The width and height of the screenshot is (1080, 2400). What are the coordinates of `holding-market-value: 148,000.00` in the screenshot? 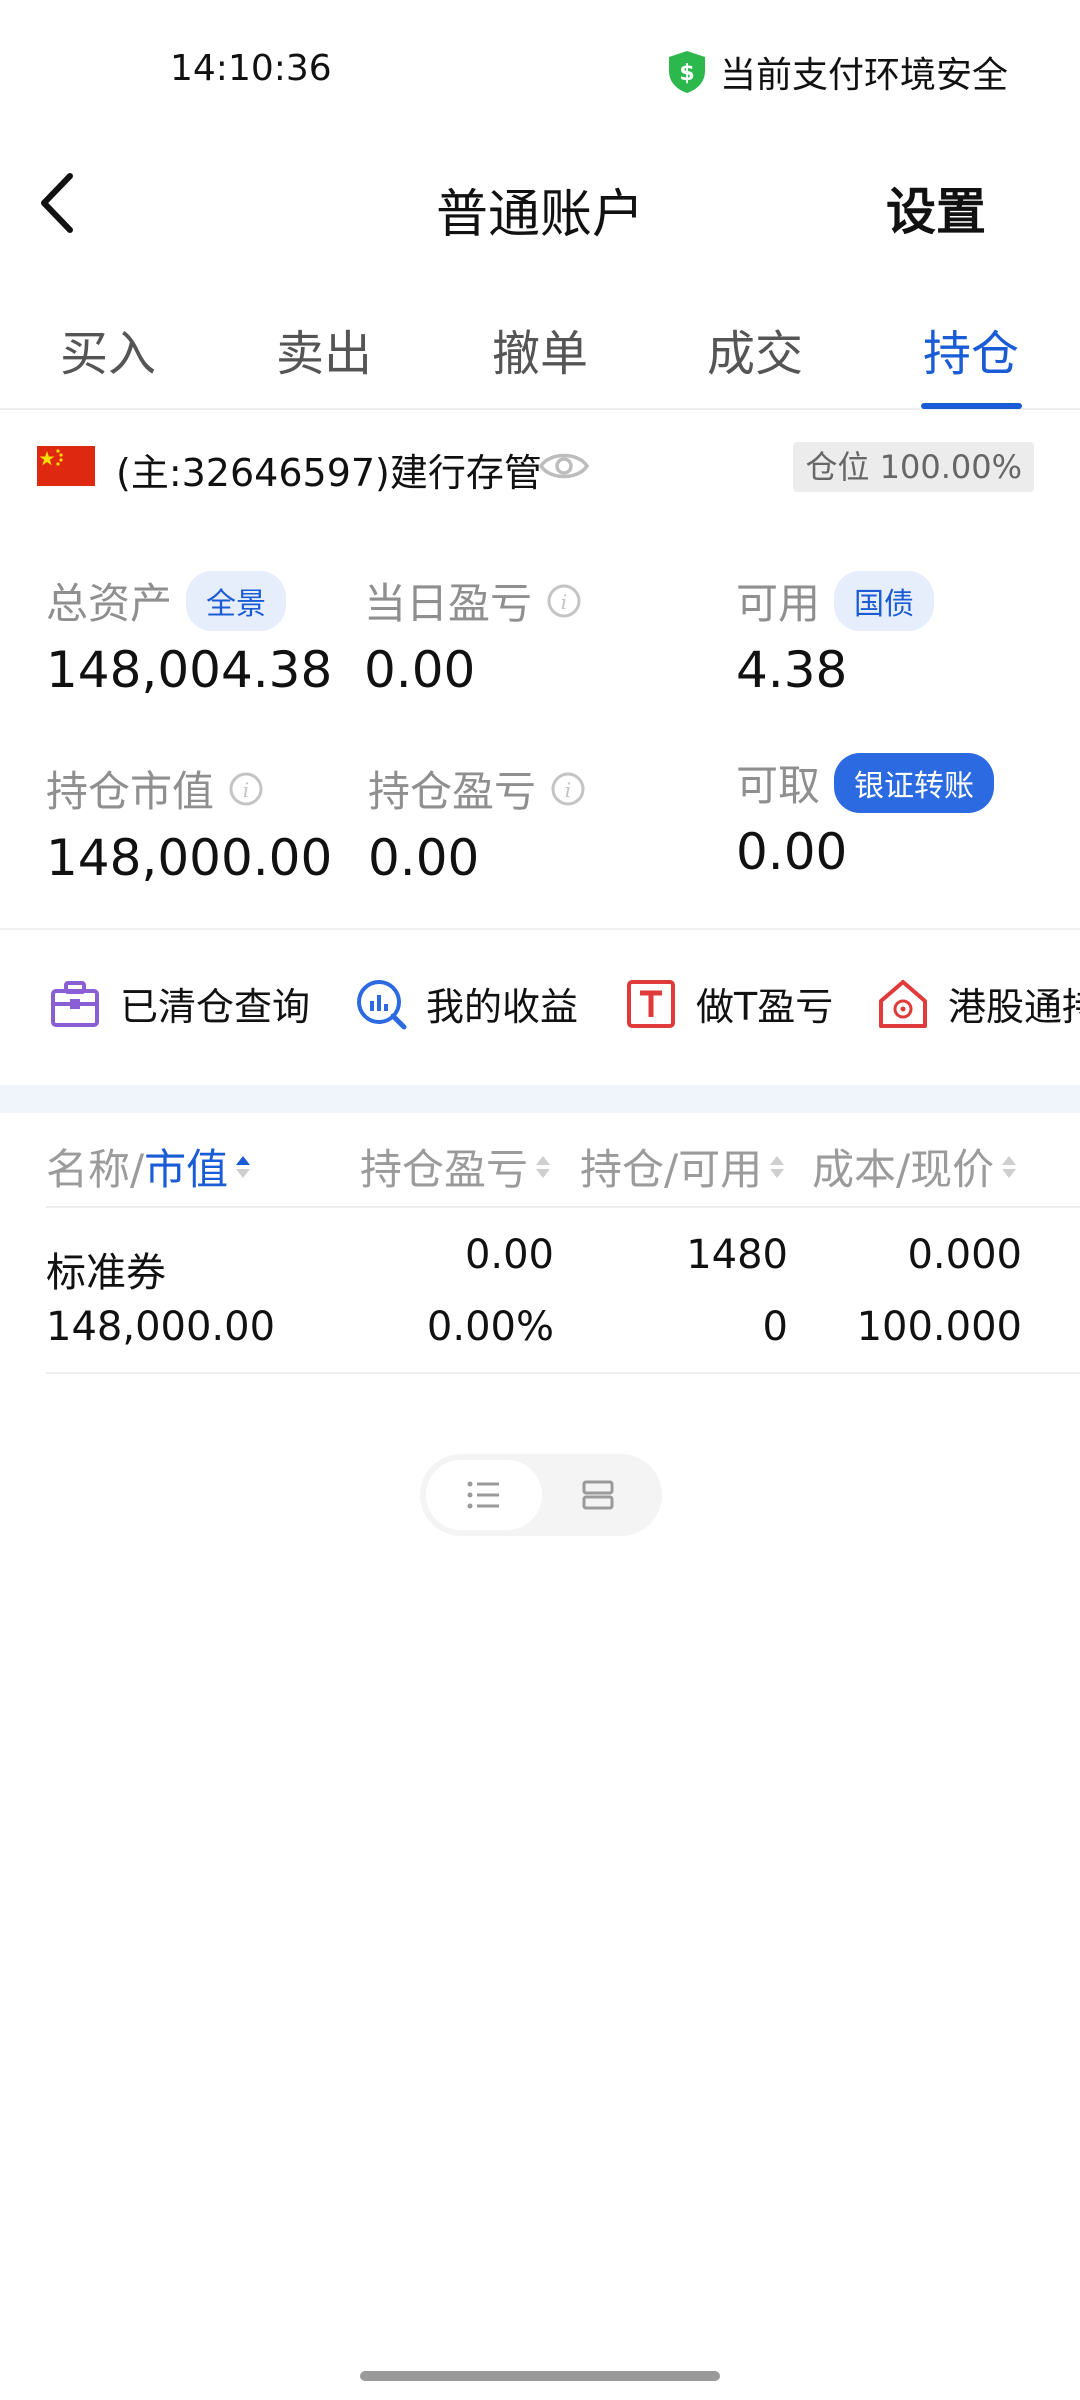 It's located at (161, 1327).